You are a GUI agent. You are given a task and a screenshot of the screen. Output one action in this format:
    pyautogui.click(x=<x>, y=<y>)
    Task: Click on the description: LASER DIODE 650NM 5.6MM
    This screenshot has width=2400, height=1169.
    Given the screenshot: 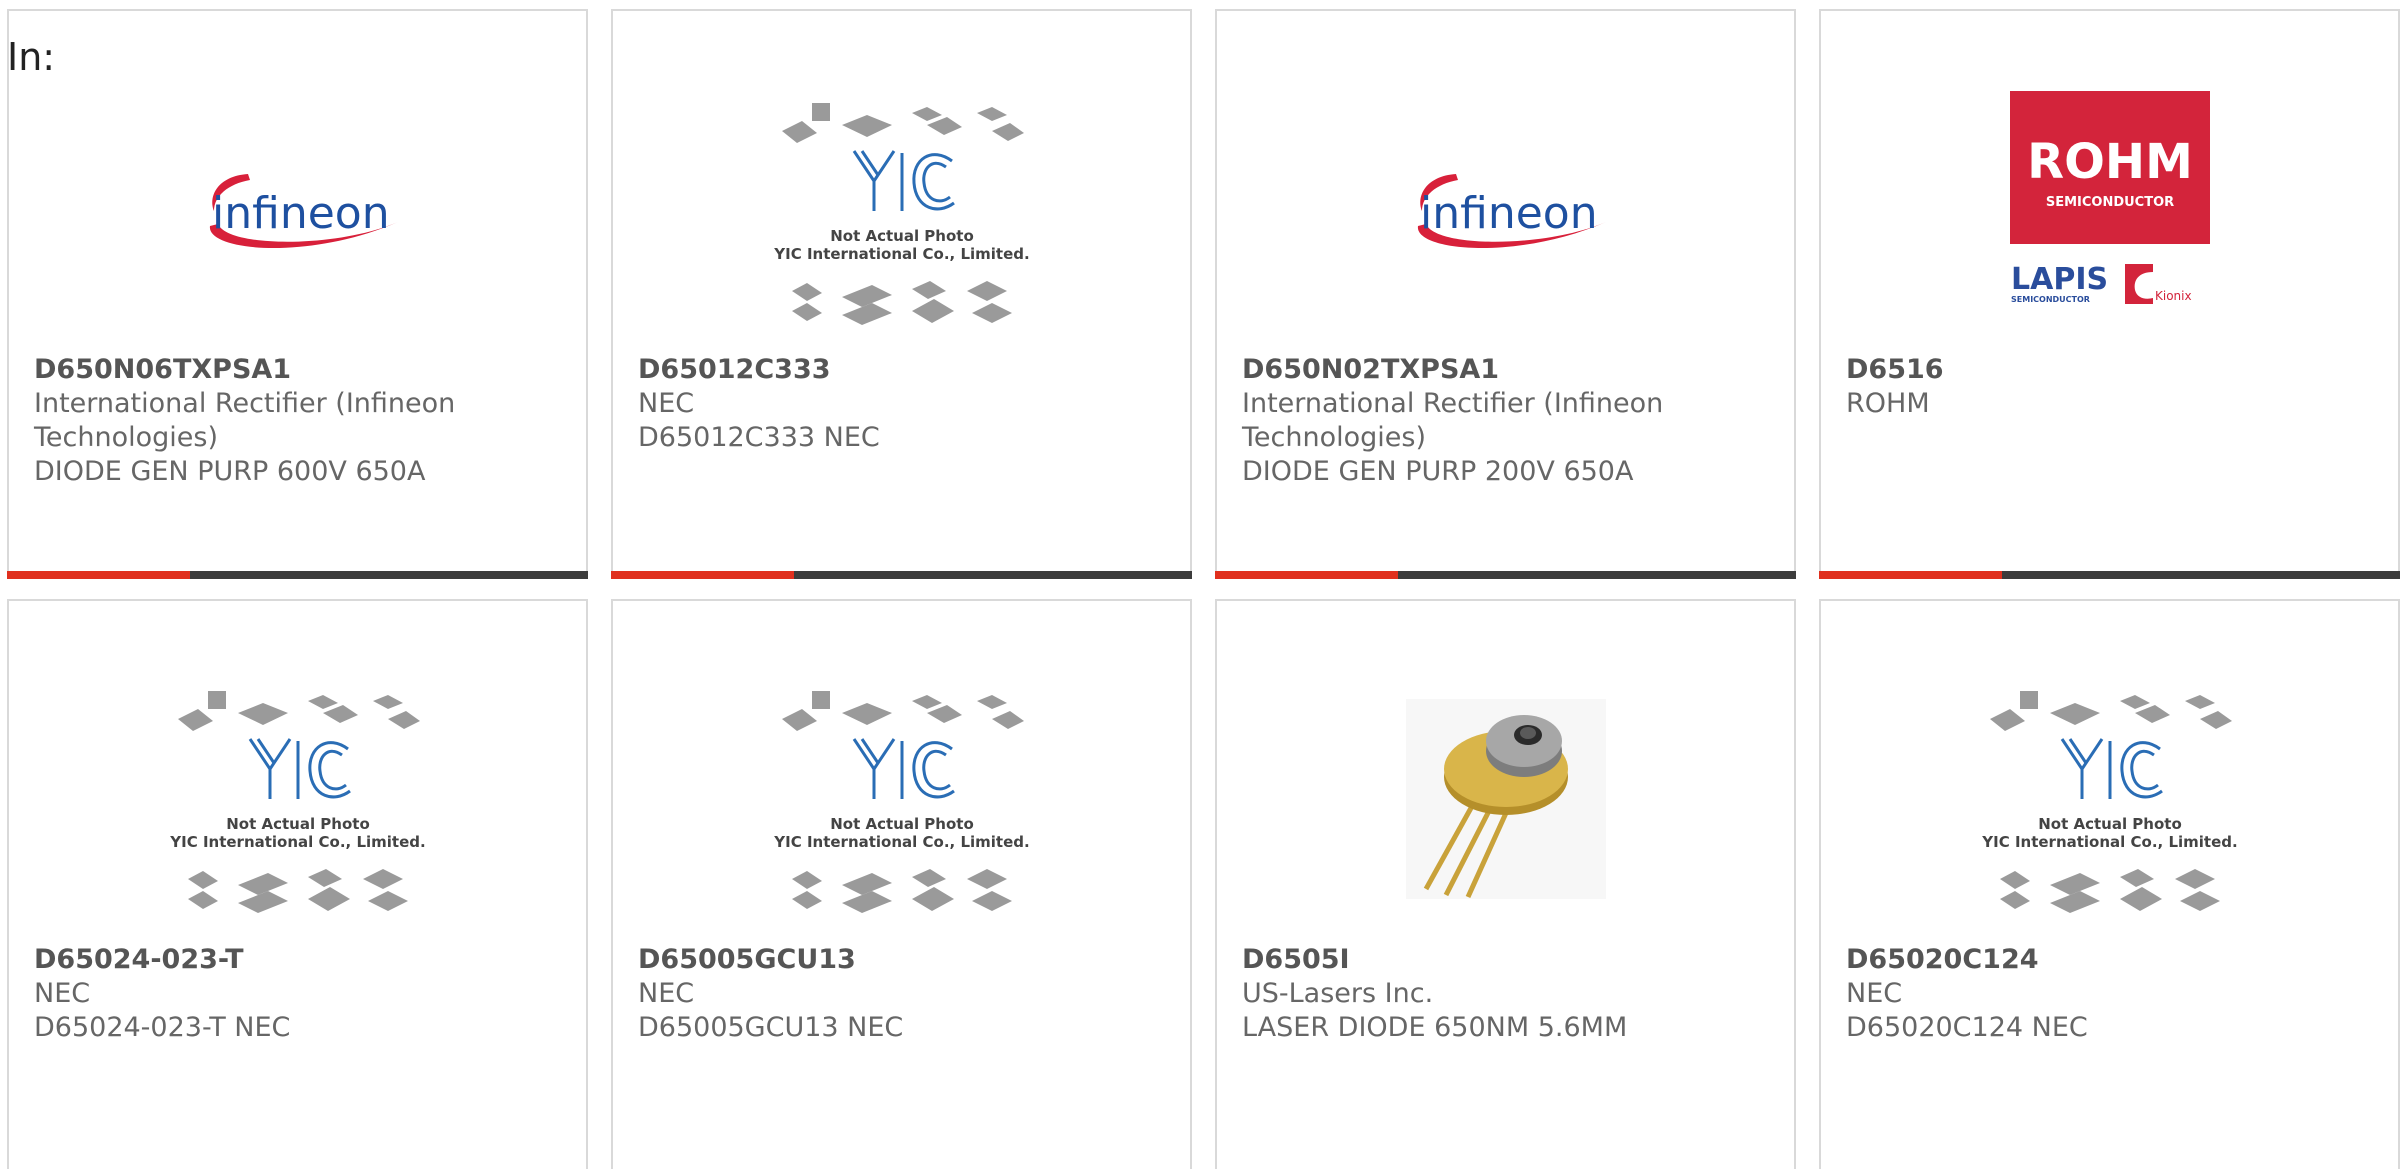 What is the action you would take?
    pyautogui.click(x=1435, y=1027)
    